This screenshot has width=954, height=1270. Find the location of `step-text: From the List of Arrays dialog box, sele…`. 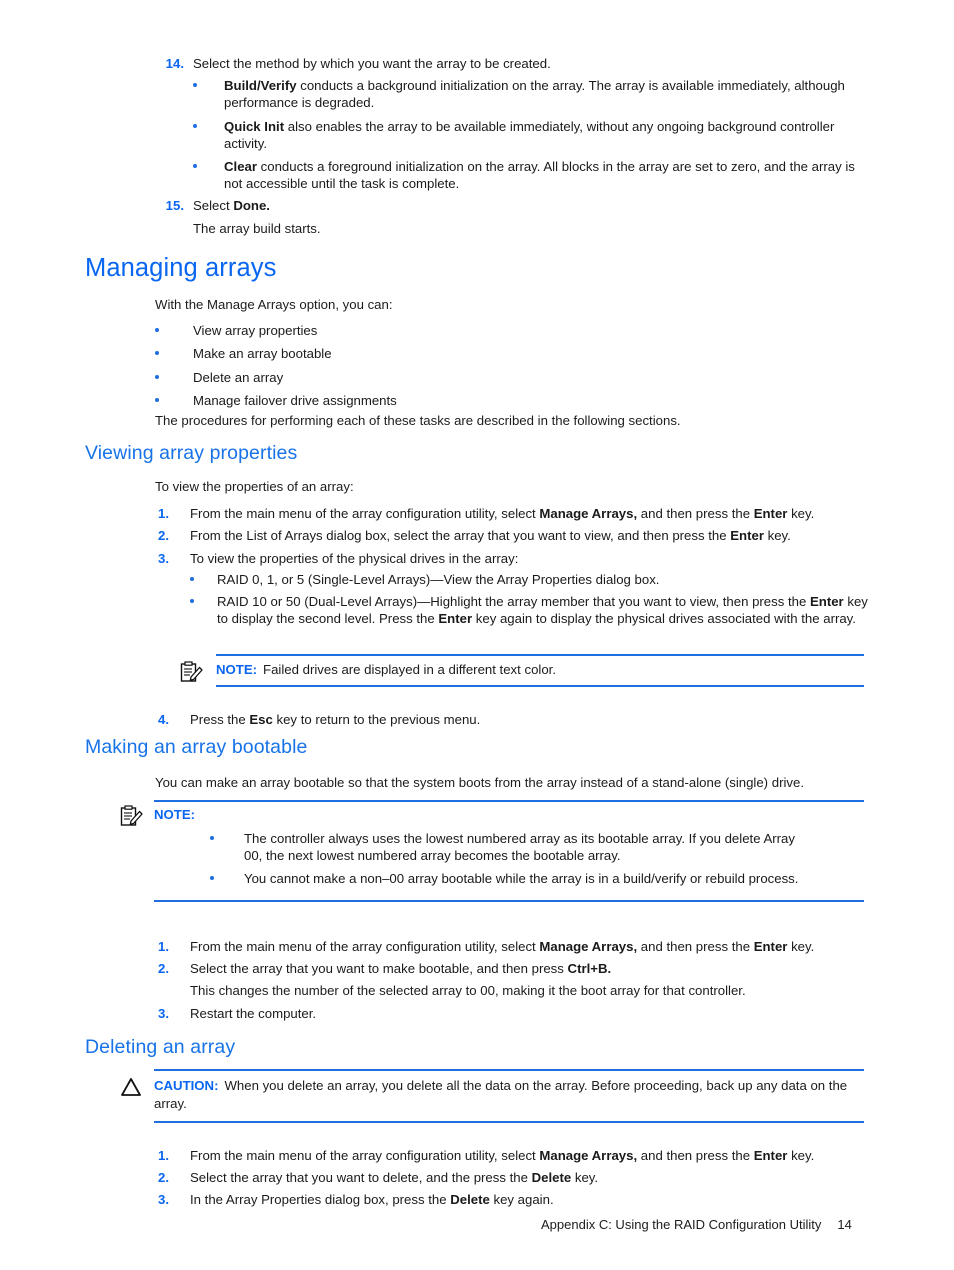

step-text: From the List of Arrays dialog box, sele… is located at coordinates (530, 535).